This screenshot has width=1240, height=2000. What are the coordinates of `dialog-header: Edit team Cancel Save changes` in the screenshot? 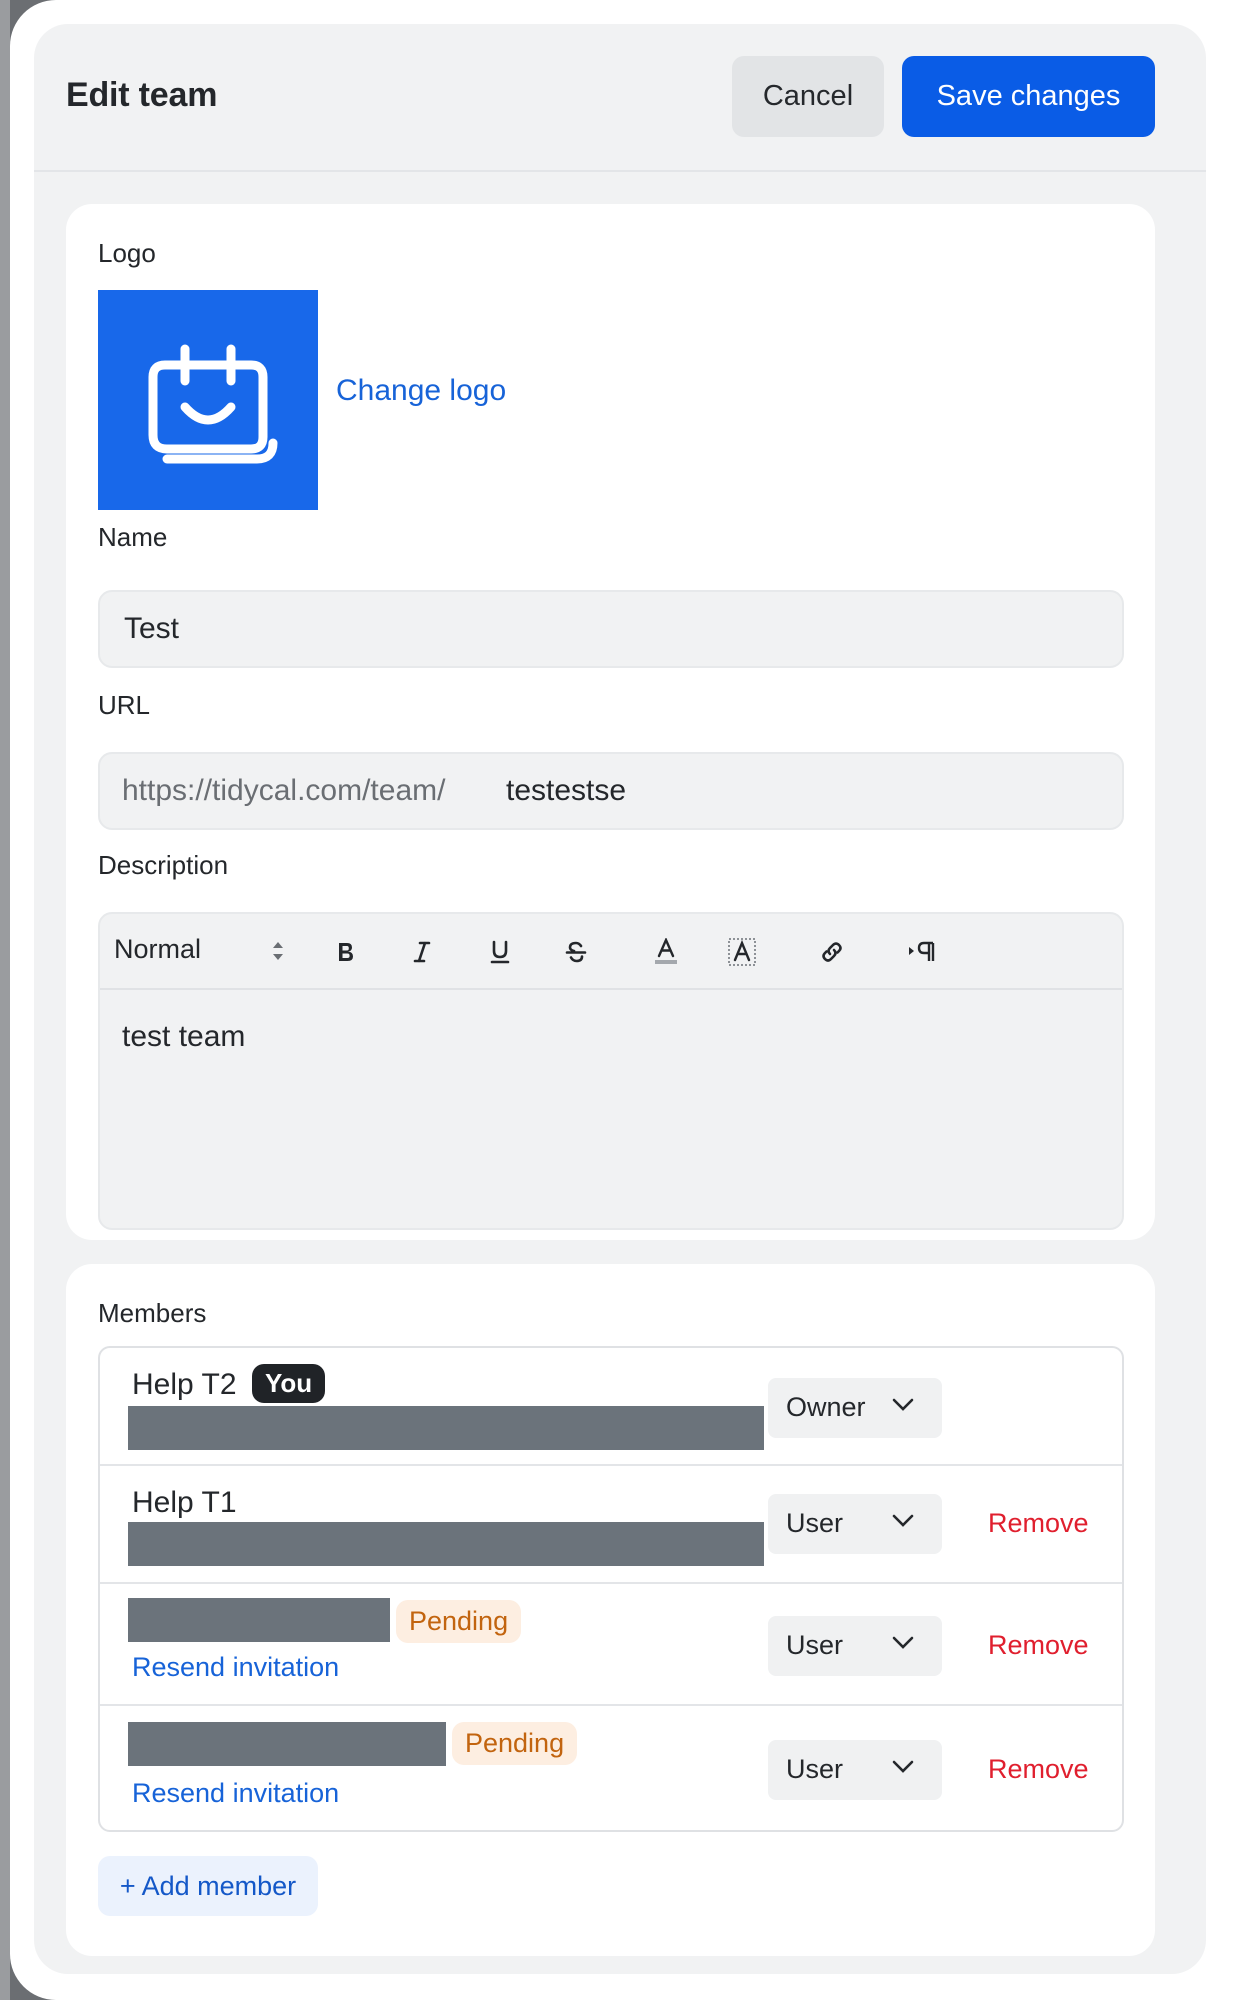 It's located at (620, 98).